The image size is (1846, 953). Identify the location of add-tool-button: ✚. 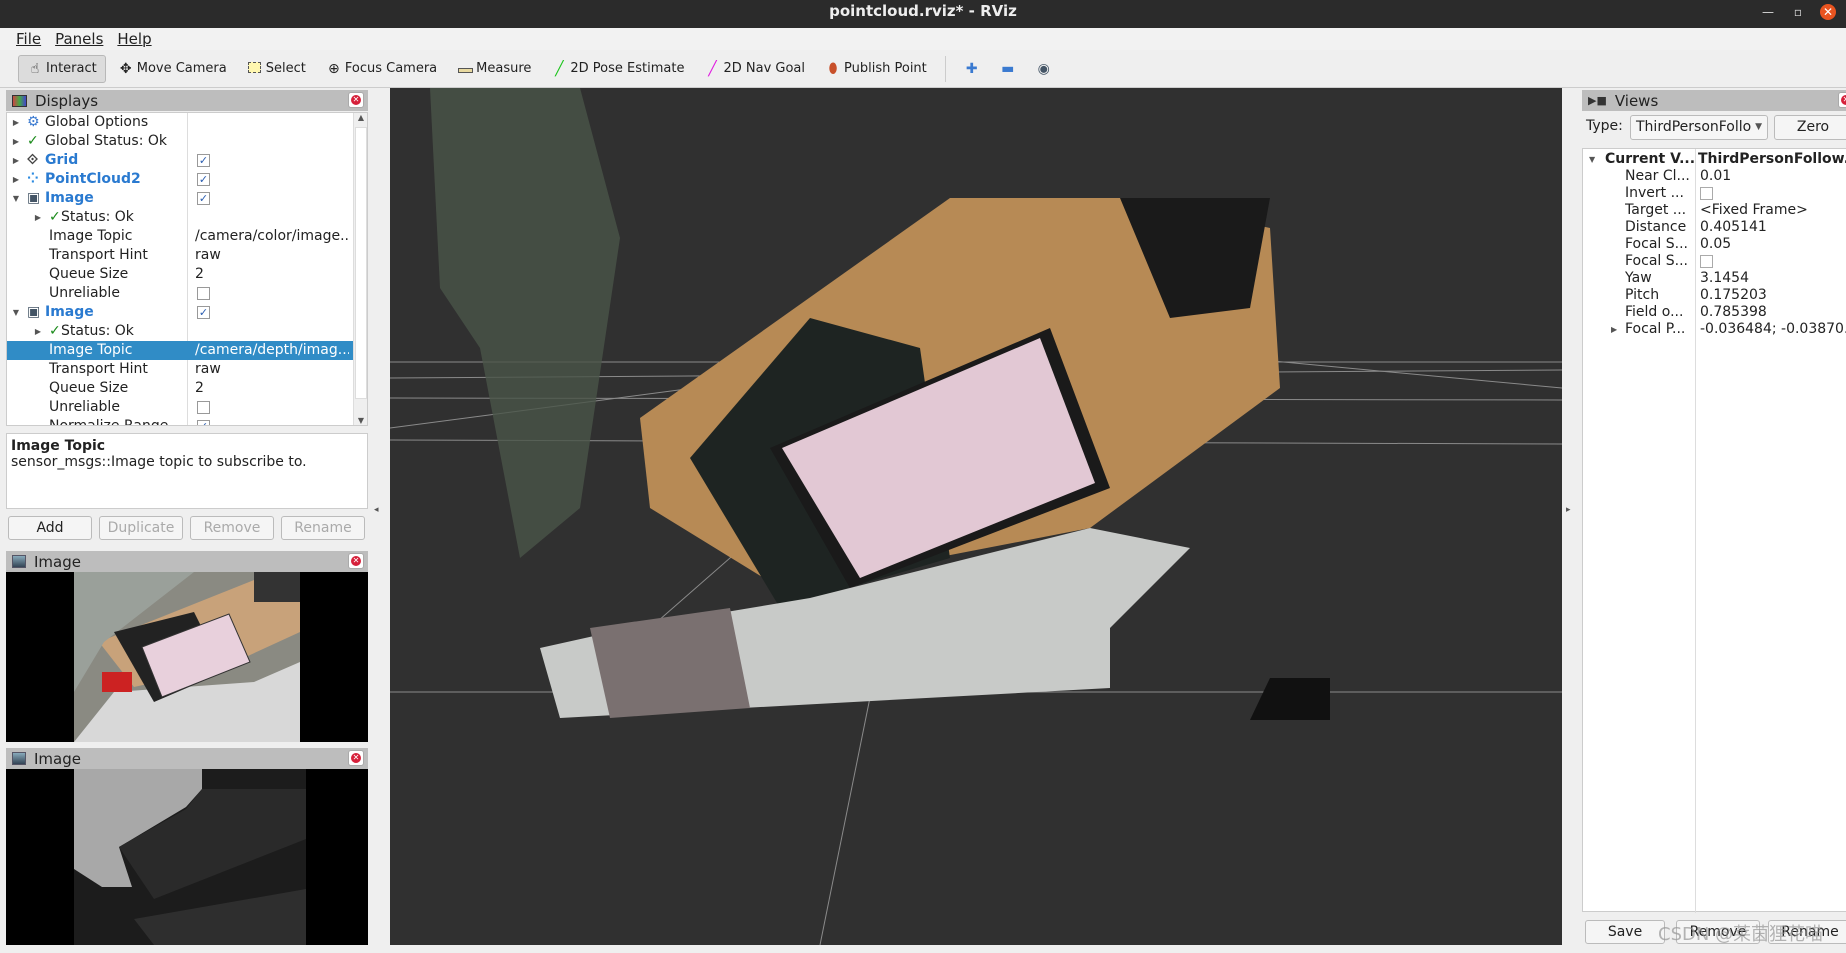
(972, 69).